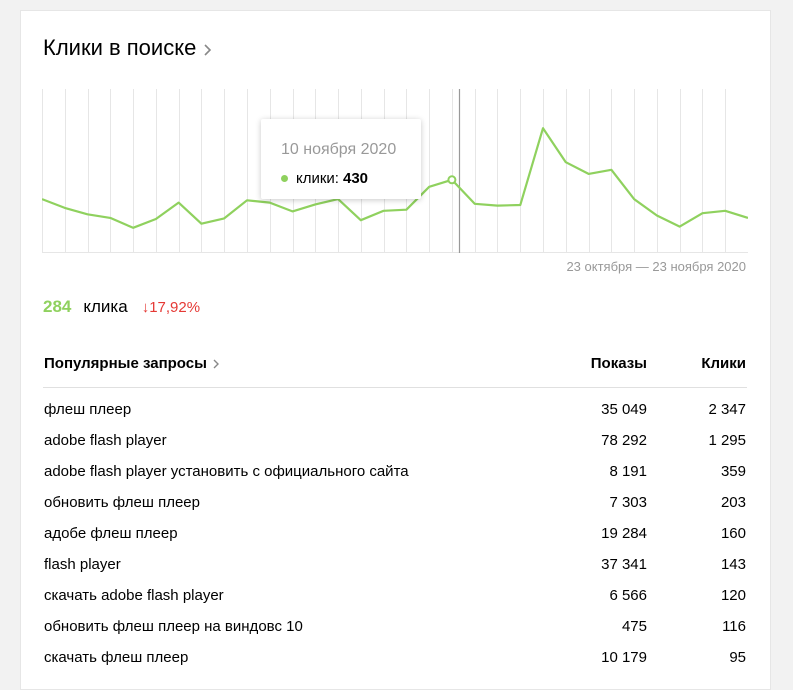 The width and height of the screenshot is (793, 690). What do you see at coordinates (618, 363) in the screenshot?
I see `header-shows: Показы` at bounding box center [618, 363].